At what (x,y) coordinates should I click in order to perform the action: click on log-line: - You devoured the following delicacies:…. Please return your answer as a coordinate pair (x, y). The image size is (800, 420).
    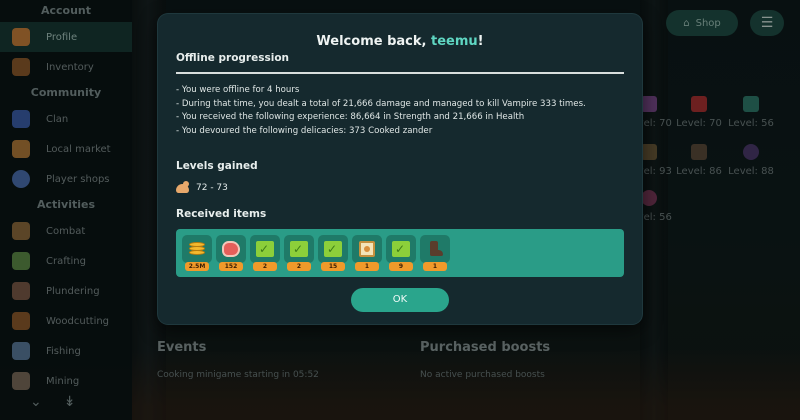
    Looking at the image, I should click on (304, 130).